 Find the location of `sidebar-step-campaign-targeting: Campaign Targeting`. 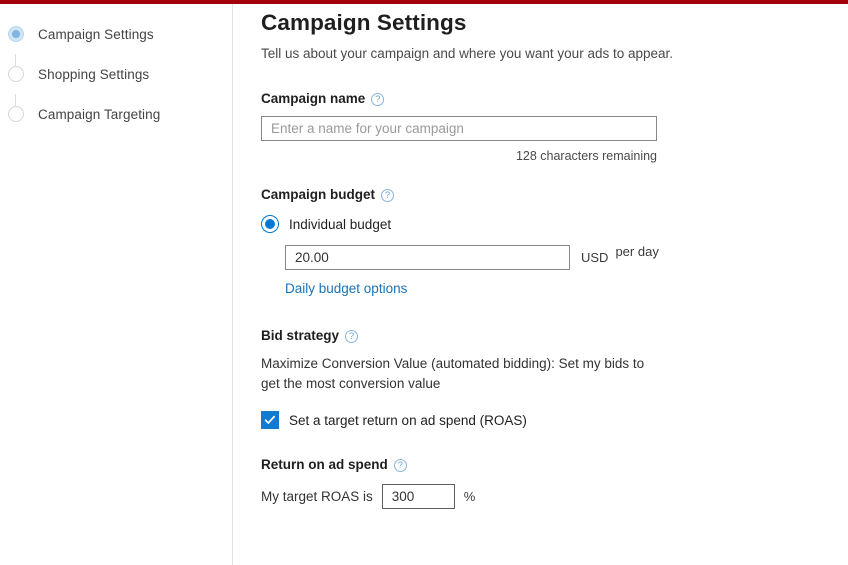

sidebar-step-campaign-targeting: Campaign Targeting is located at coordinates (116, 114).